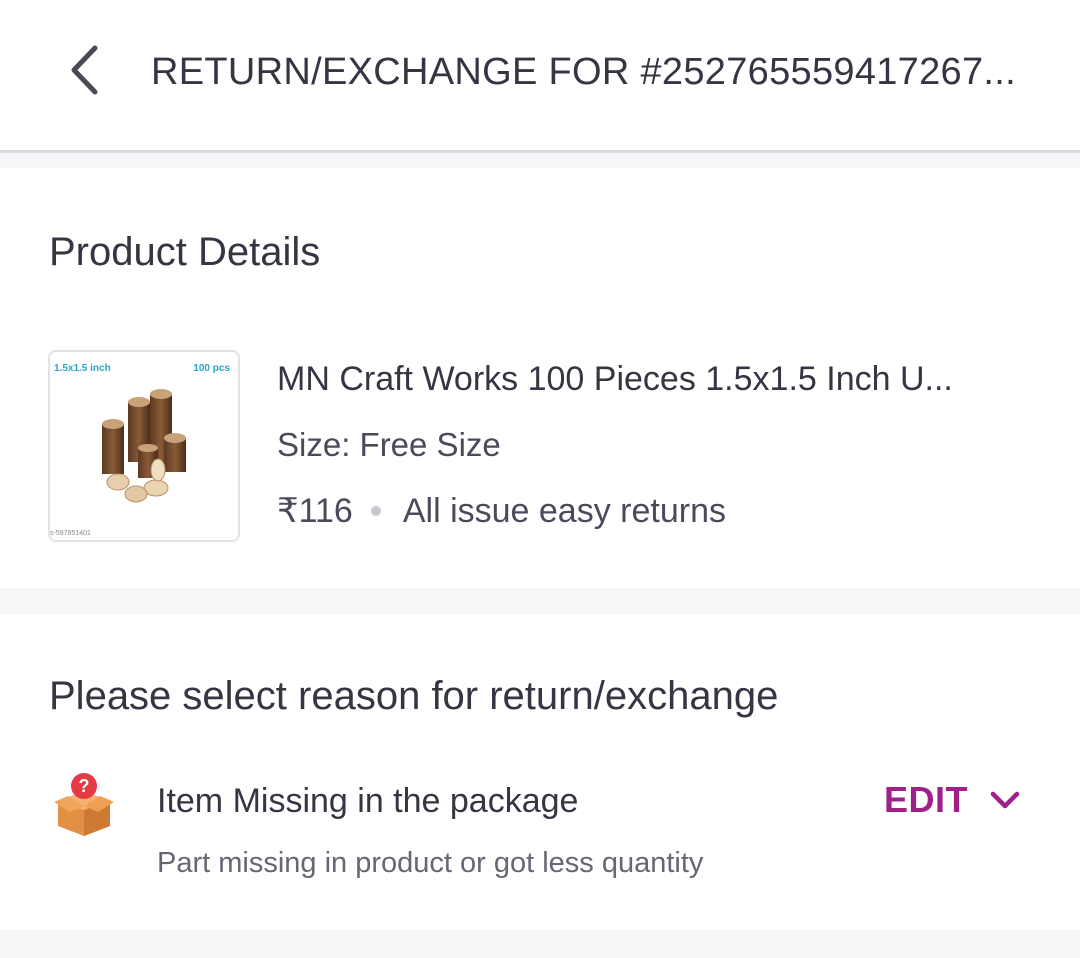 Image resolution: width=1080 pixels, height=958 pixels. Describe the element at coordinates (315, 511) in the screenshot. I see `product-price: ₹116` at that location.